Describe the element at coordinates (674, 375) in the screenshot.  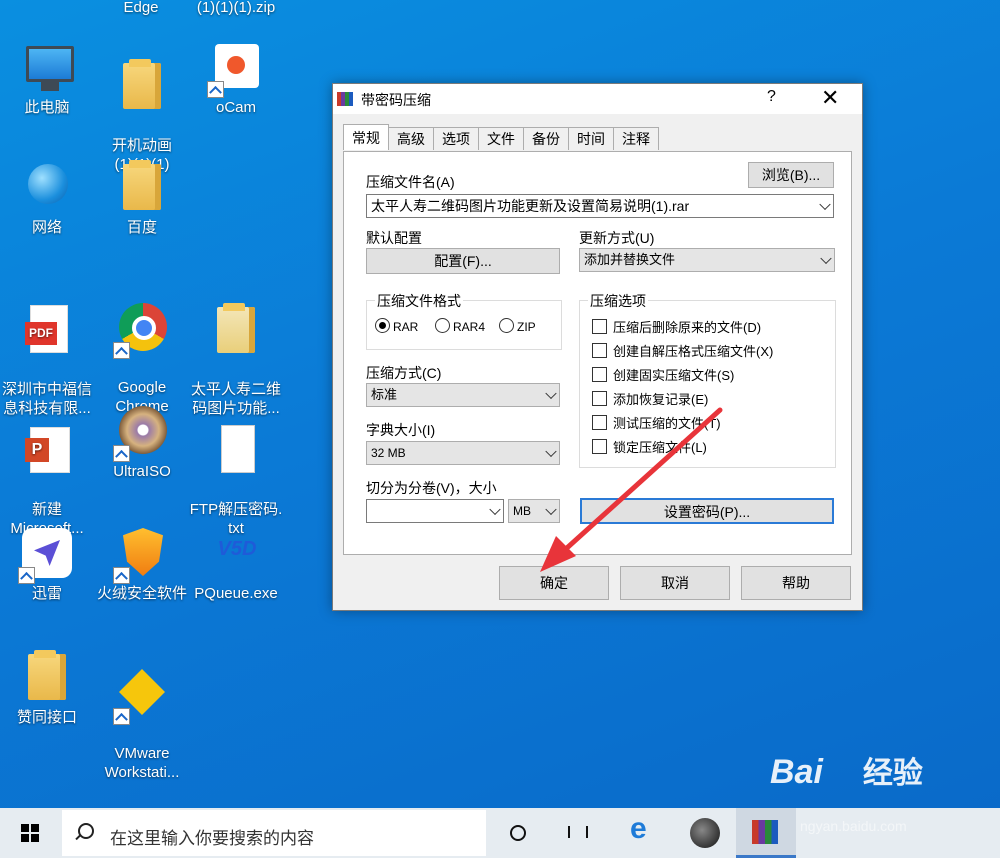
I see `option-label: 创建固实压缩文件(S)` at that location.